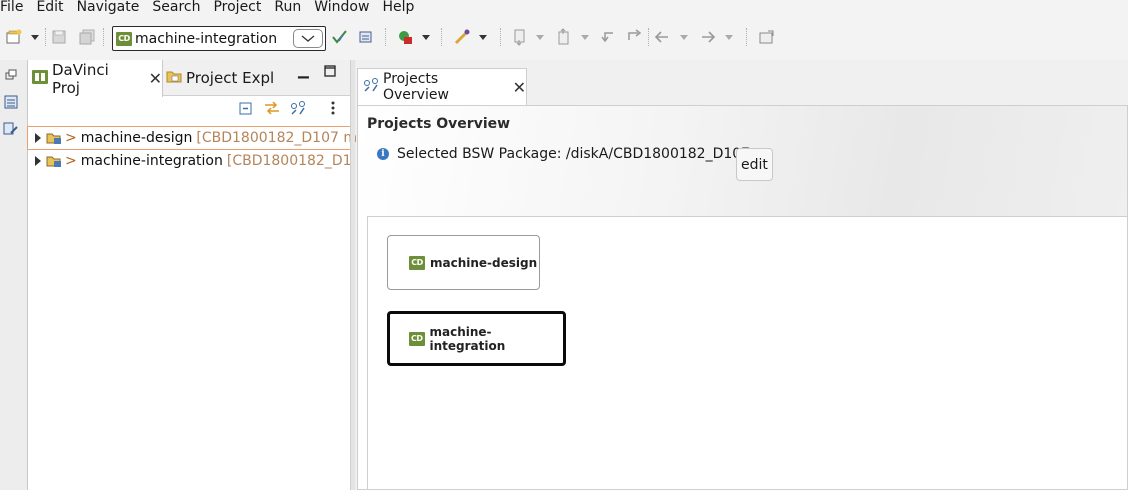  What do you see at coordinates (662, 37) in the screenshot?
I see `back-icon` at bounding box center [662, 37].